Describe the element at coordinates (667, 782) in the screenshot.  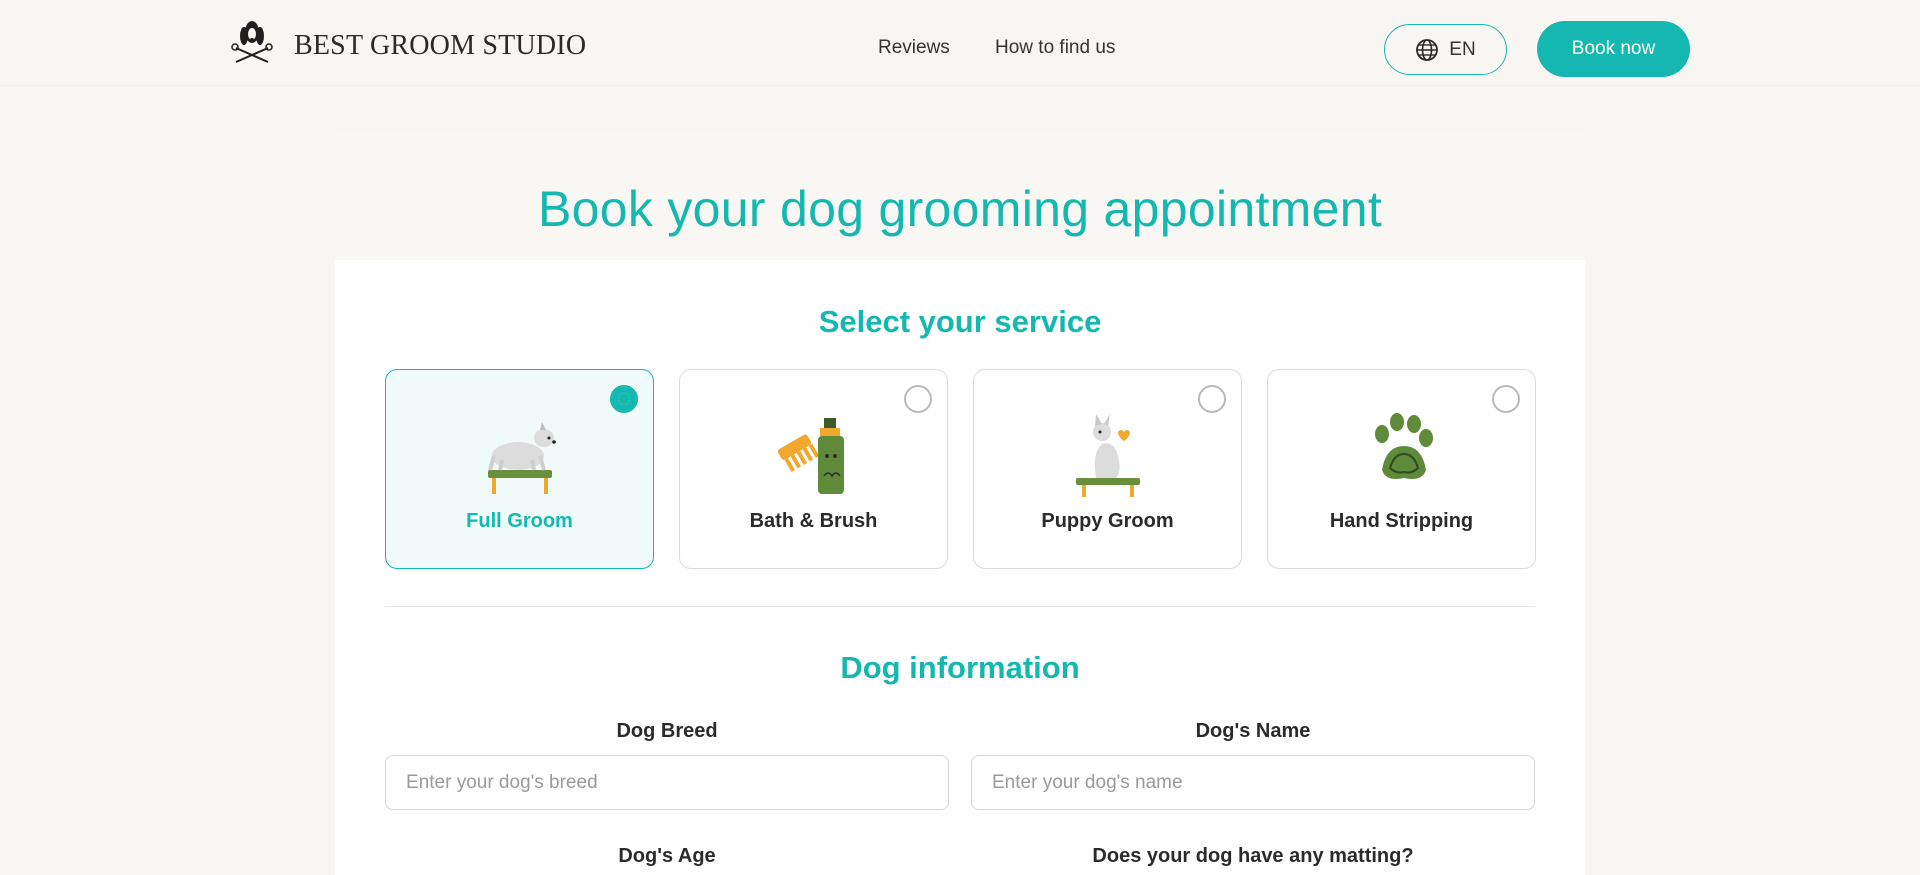
I see `dog-breed-input` at that location.